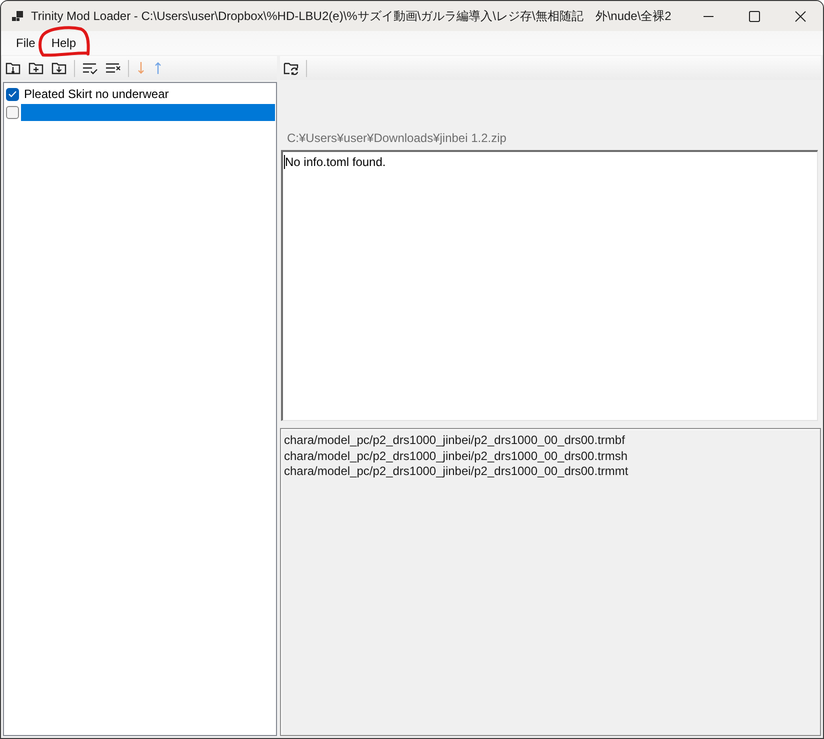  What do you see at coordinates (456, 472) in the screenshot?
I see `file-list-item: chara/model_pc/p2_drs1000_jinbei/p2_drs1000_00_drs00.trmmt` at bounding box center [456, 472].